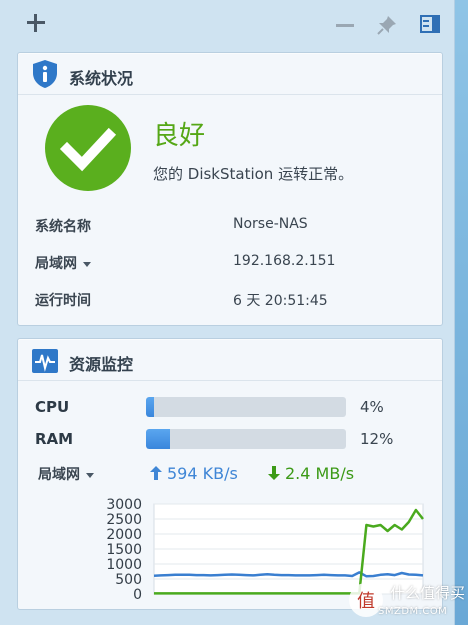 This screenshot has width=468, height=625. What do you see at coordinates (227, 25) in the screenshot?
I see `widget-toolbar` at bounding box center [227, 25].